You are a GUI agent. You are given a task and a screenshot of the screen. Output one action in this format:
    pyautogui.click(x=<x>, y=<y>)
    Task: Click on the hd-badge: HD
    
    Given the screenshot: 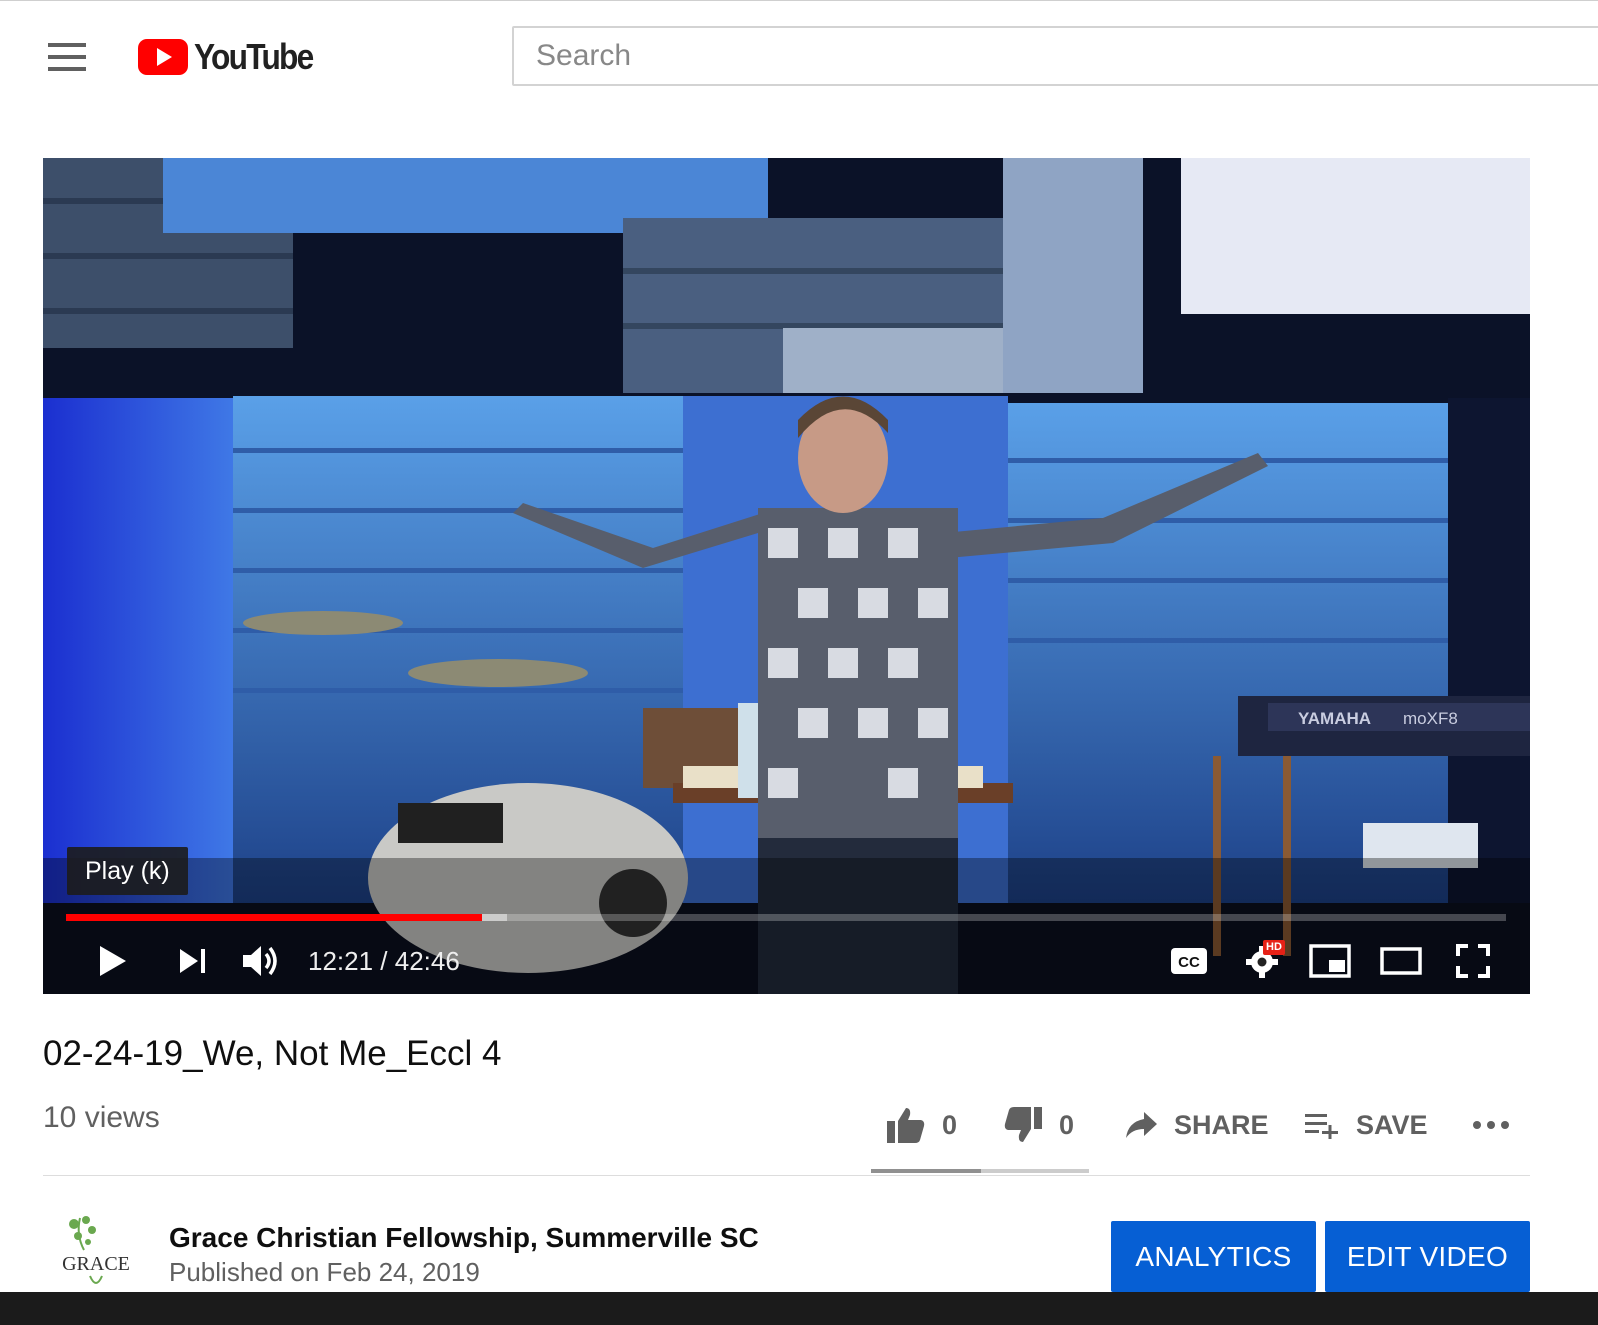 What is the action you would take?
    pyautogui.click(x=1274, y=947)
    